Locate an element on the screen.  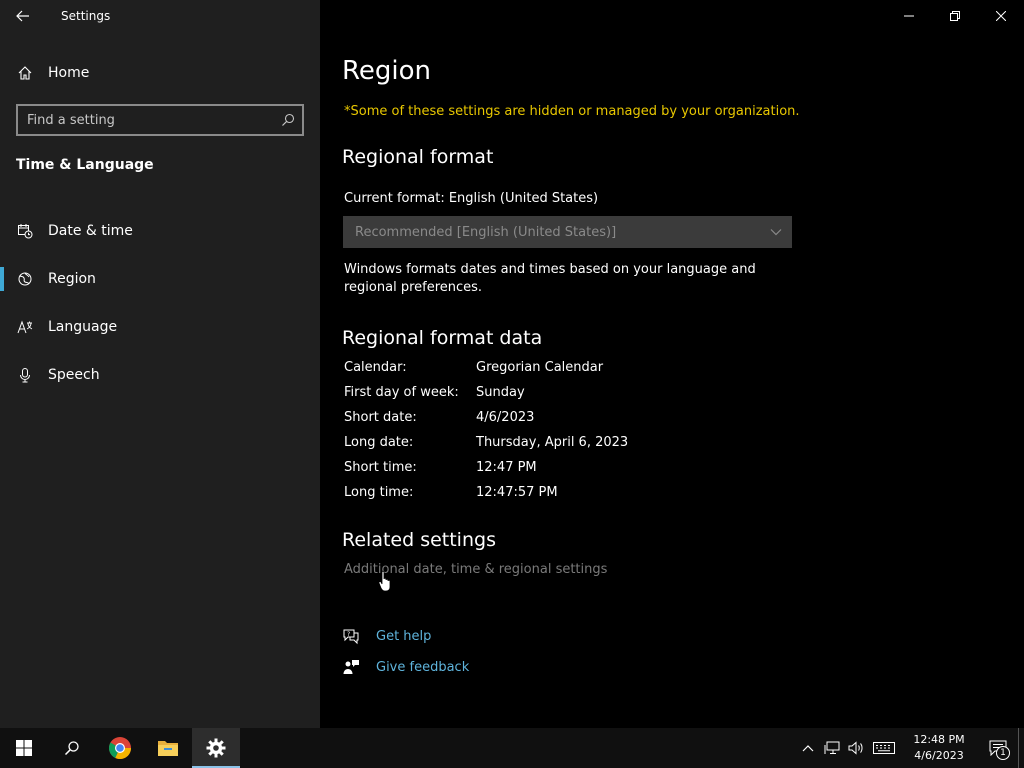
microphone-icon is located at coordinates (25, 375).